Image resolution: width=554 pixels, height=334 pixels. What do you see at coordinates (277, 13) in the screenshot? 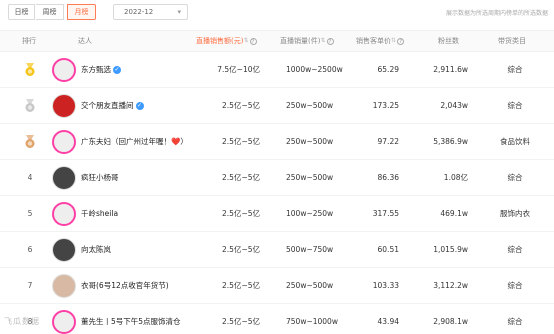
I see `top-filter-bar: 日榜 周榜 月榜 2022-12 ▾ 展示数据为所选周期内榜单的所选数据` at bounding box center [277, 13].